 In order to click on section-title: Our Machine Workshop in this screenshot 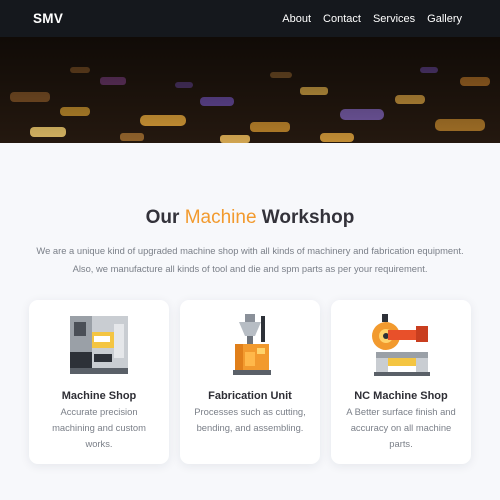, I will do `click(250, 218)`.